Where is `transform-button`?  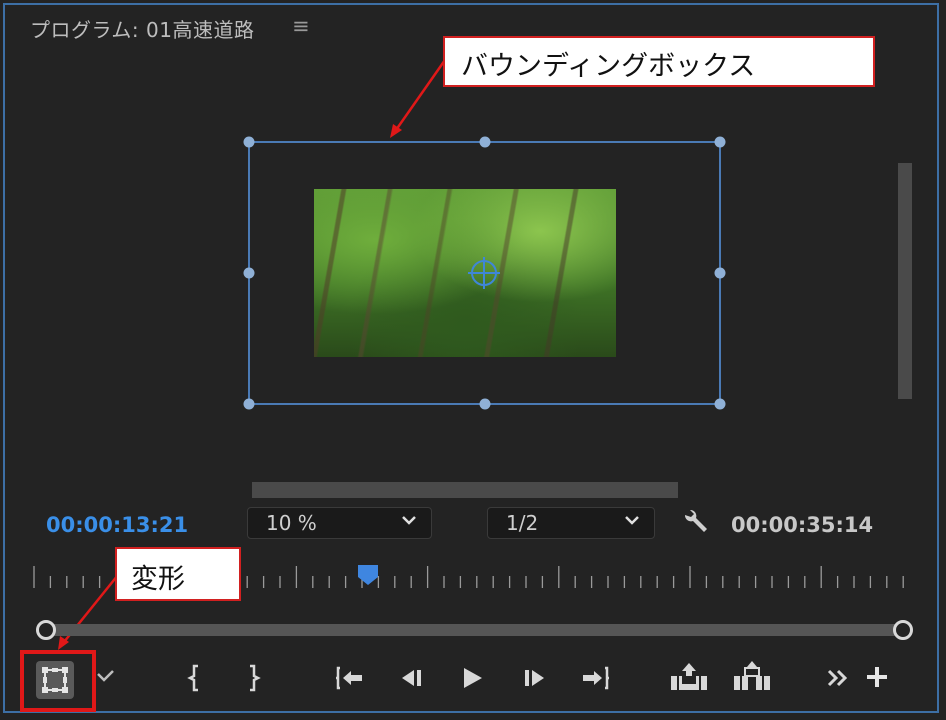 transform-button is located at coordinates (58, 681).